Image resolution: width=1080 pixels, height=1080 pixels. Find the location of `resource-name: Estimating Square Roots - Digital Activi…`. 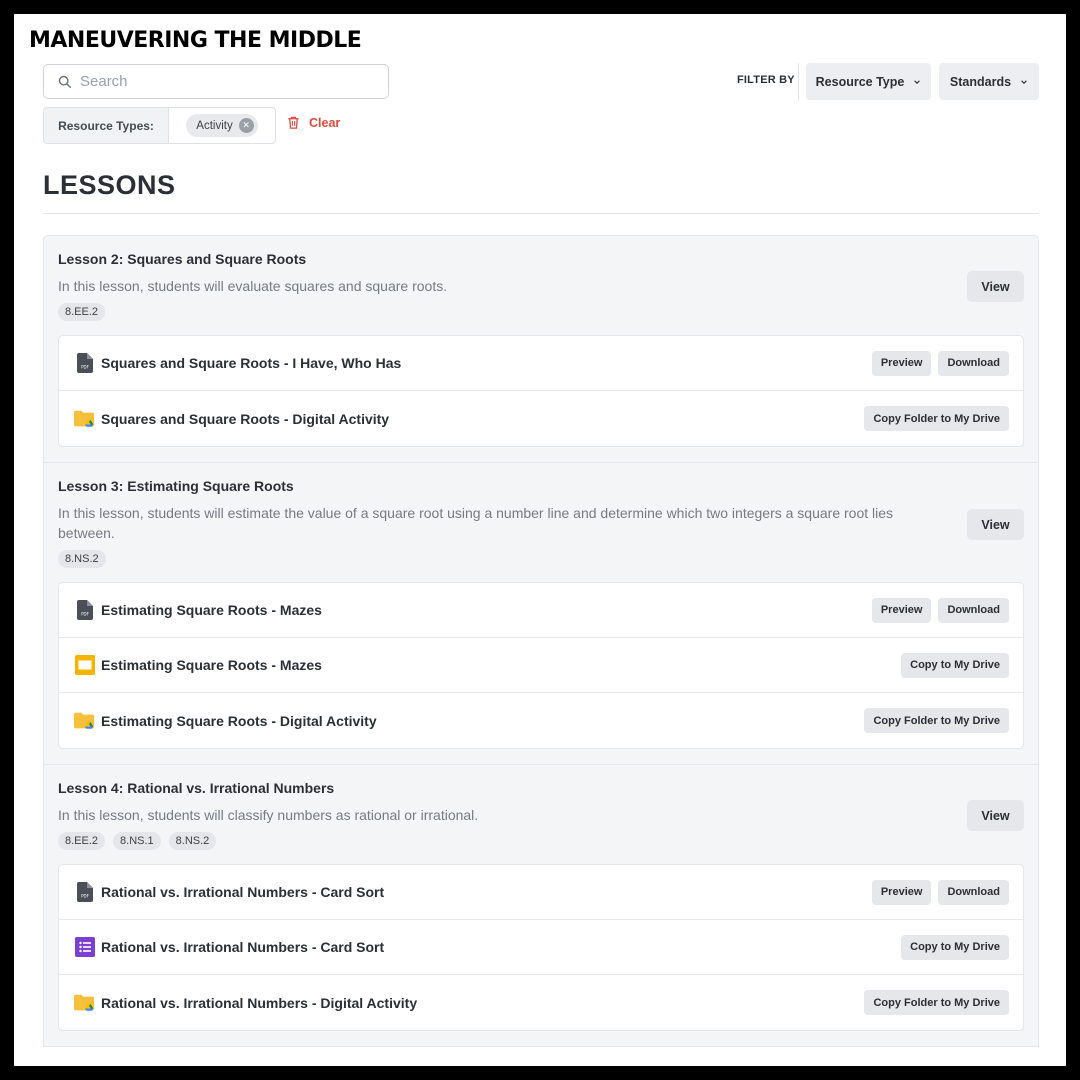

resource-name: Estimating Square Roots - Digital Activi… is located at coordinates (239, 721).